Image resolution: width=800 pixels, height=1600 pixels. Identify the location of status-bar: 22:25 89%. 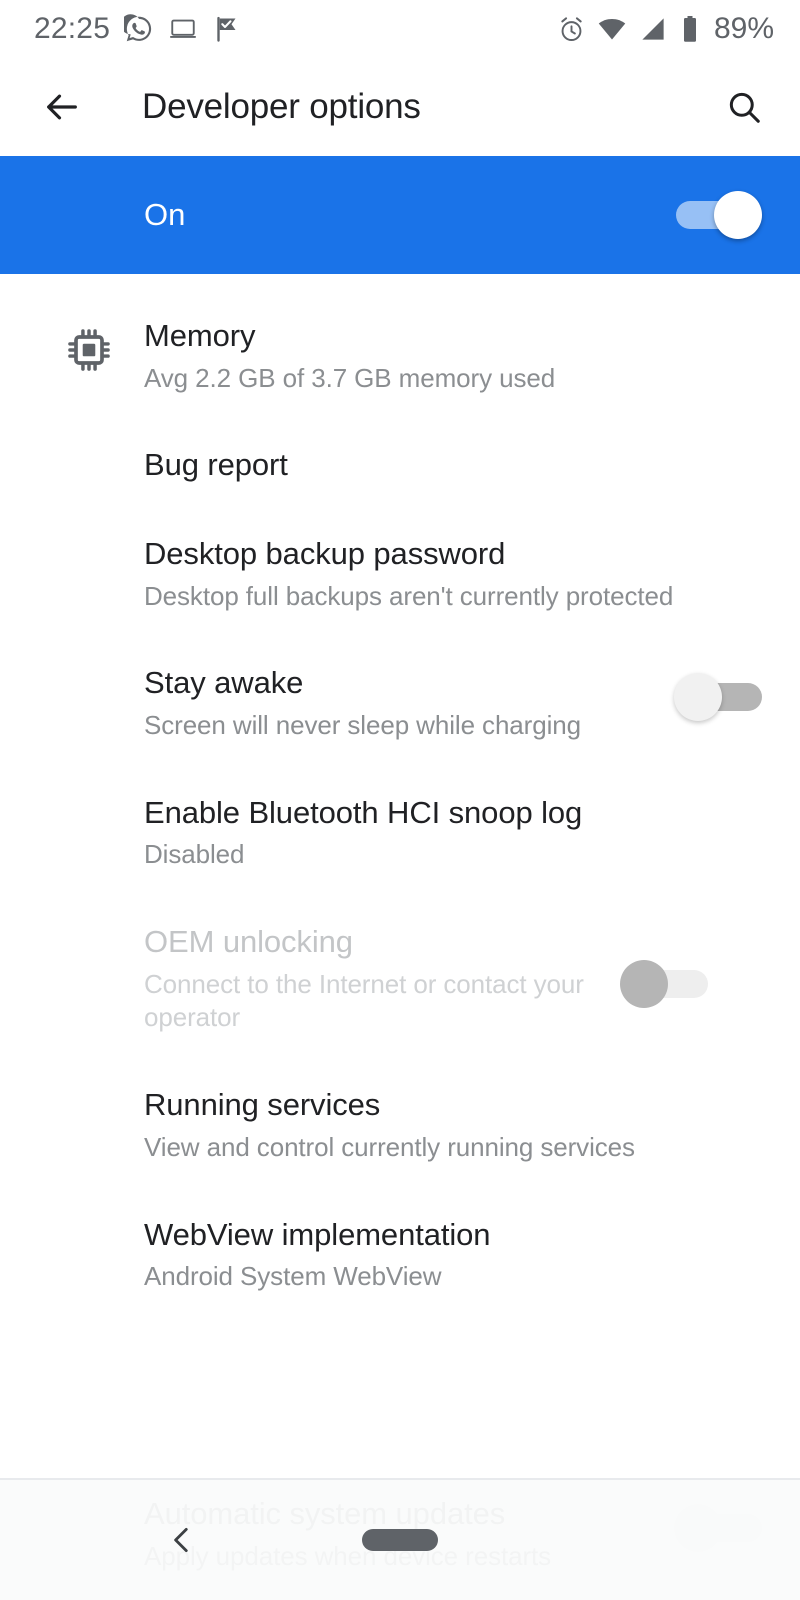
(400, 29).